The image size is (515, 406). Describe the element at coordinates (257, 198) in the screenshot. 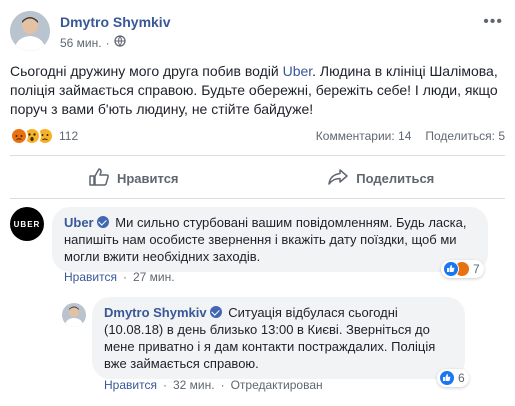

I see `actions-divider` at that location.